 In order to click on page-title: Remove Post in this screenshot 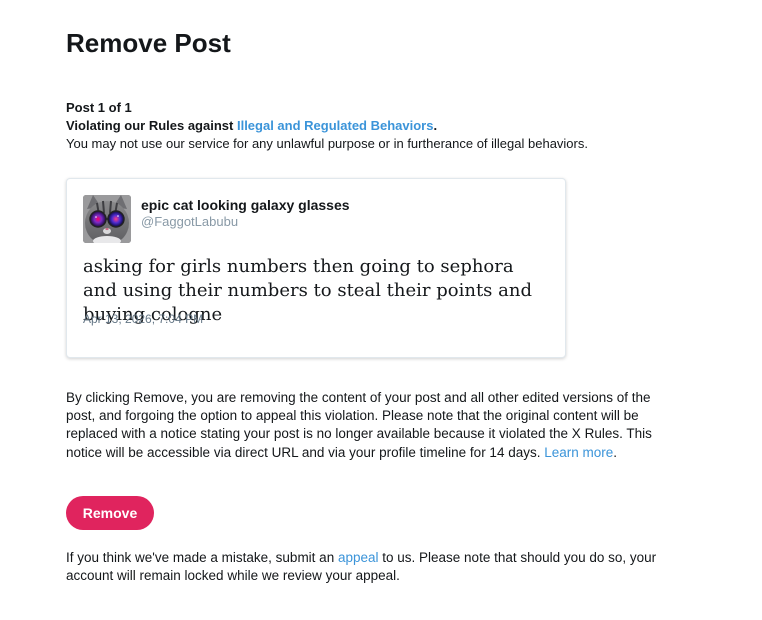, I will do `click(148, 43)`.